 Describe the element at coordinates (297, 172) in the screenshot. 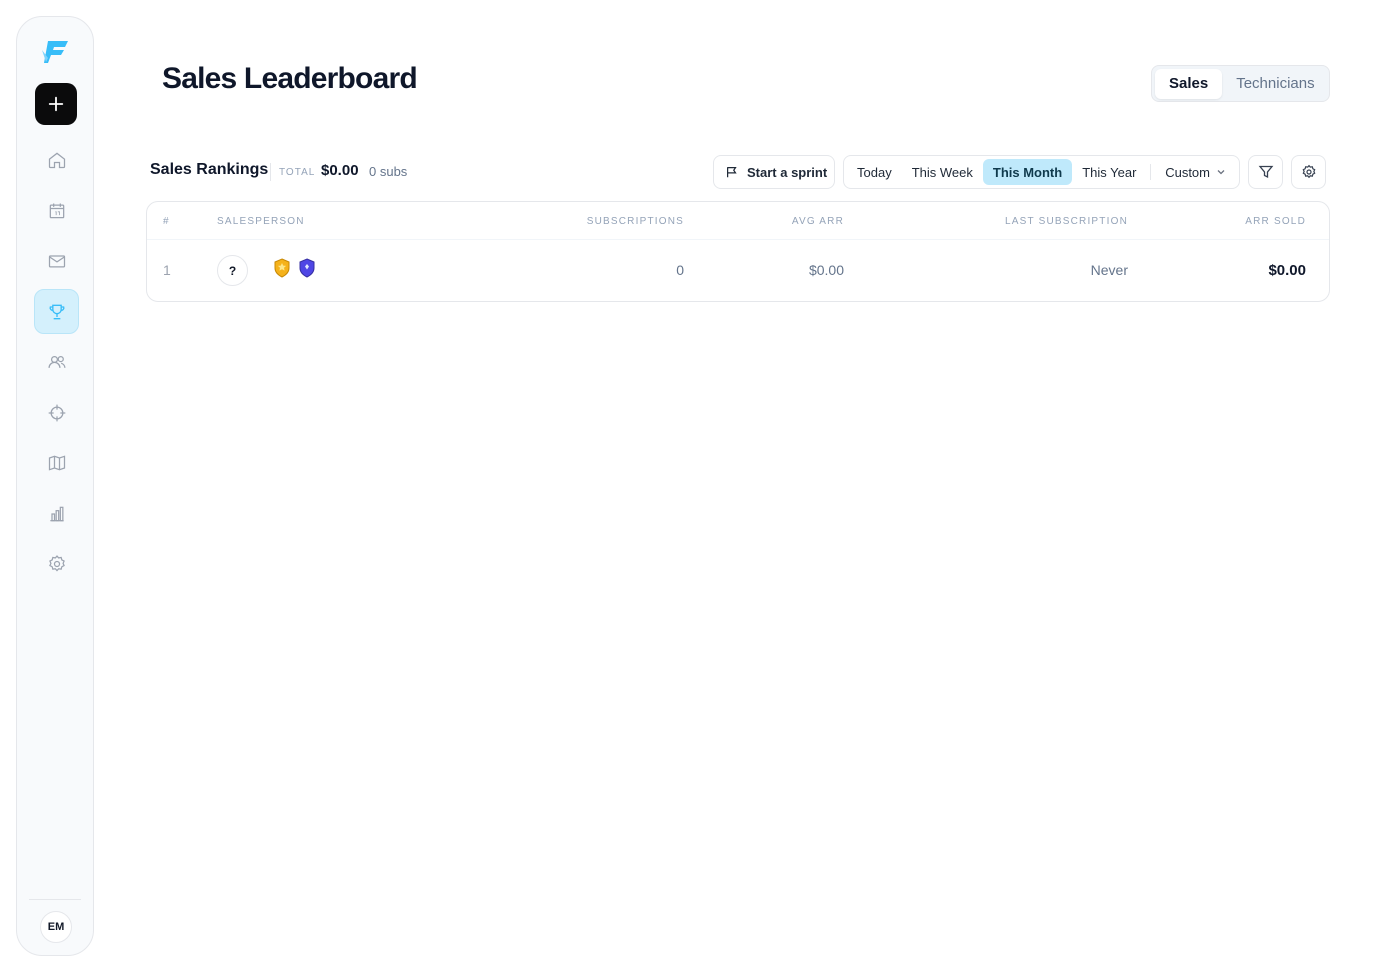

I see `total-label: TOTAL` at that location.